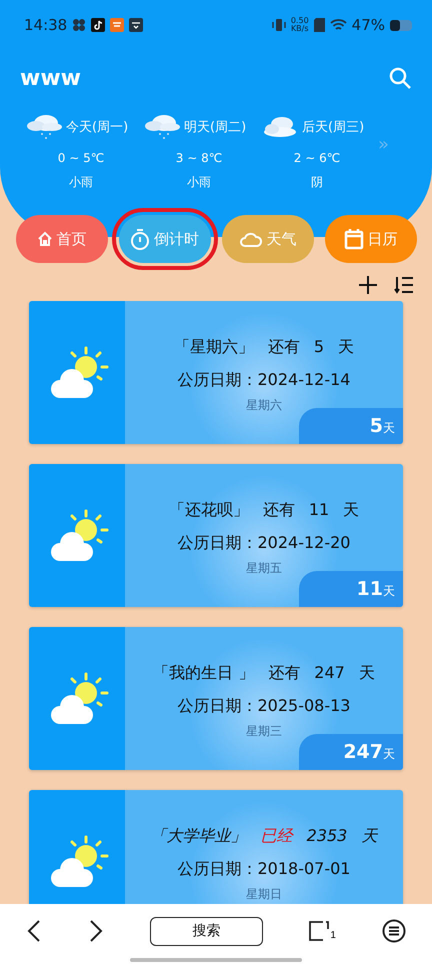 Image resolution: width=432 pixels, height=964 pixels. Describe the element at coordinates (322, 931) in the screenshot. I see `tabs-button: 1` at that location.